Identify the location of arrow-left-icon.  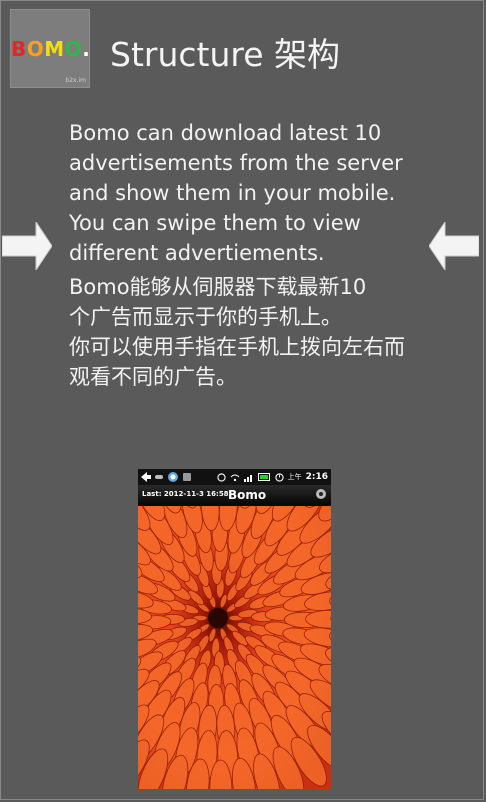
(454, 246).